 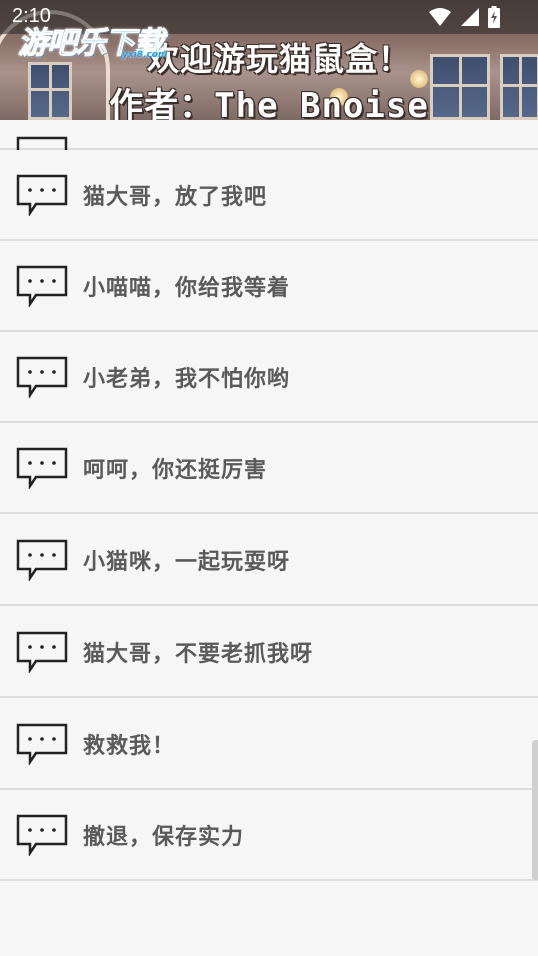 I want to click on list-item-label: 小老弟，我不怕你哟, so click(x=187, y=379).